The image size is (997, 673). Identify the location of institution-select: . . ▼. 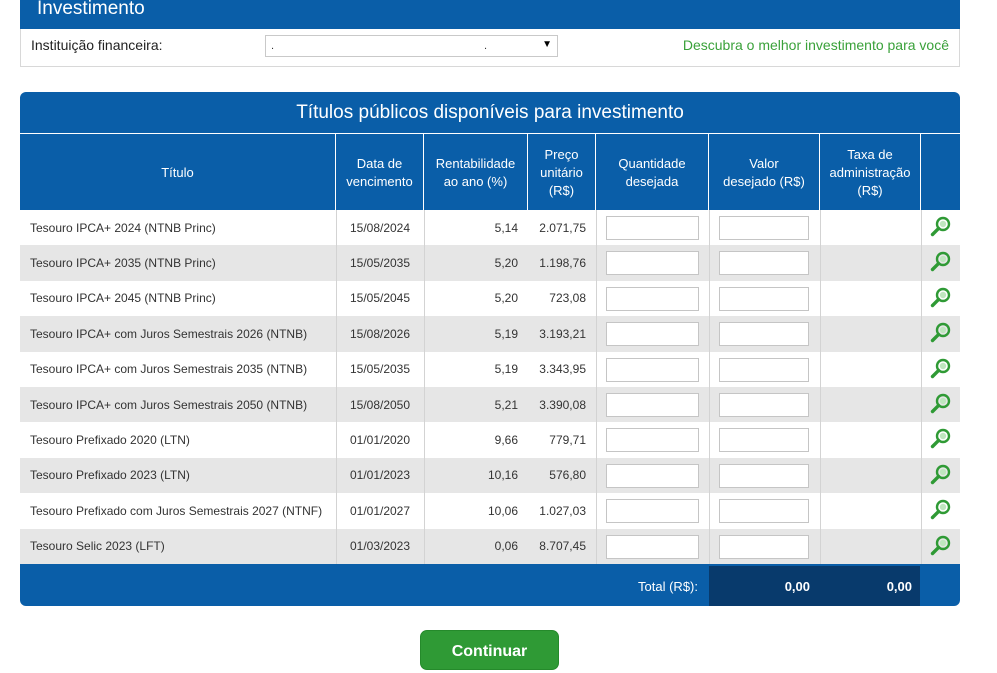
(411, 46).